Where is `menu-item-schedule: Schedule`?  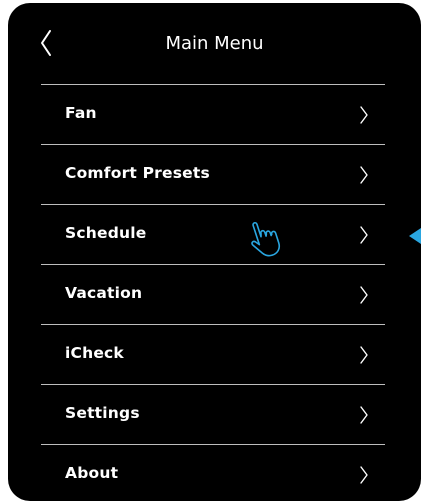 menu-item-schedule: Schedule is located at coordinates (213, 235).